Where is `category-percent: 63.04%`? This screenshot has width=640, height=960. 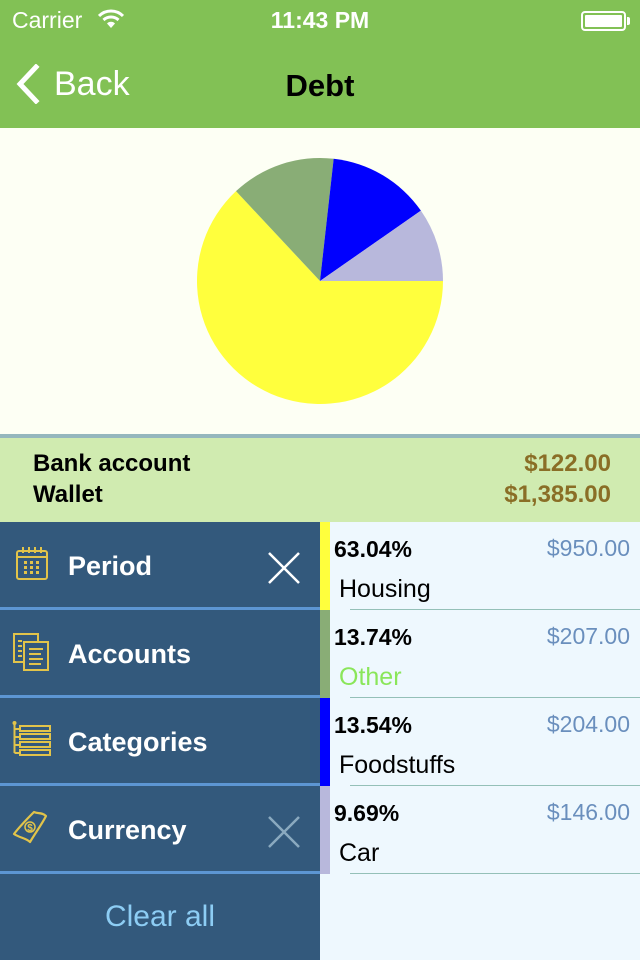
category-percent: 63.04% is located at coordinates (373, 549).